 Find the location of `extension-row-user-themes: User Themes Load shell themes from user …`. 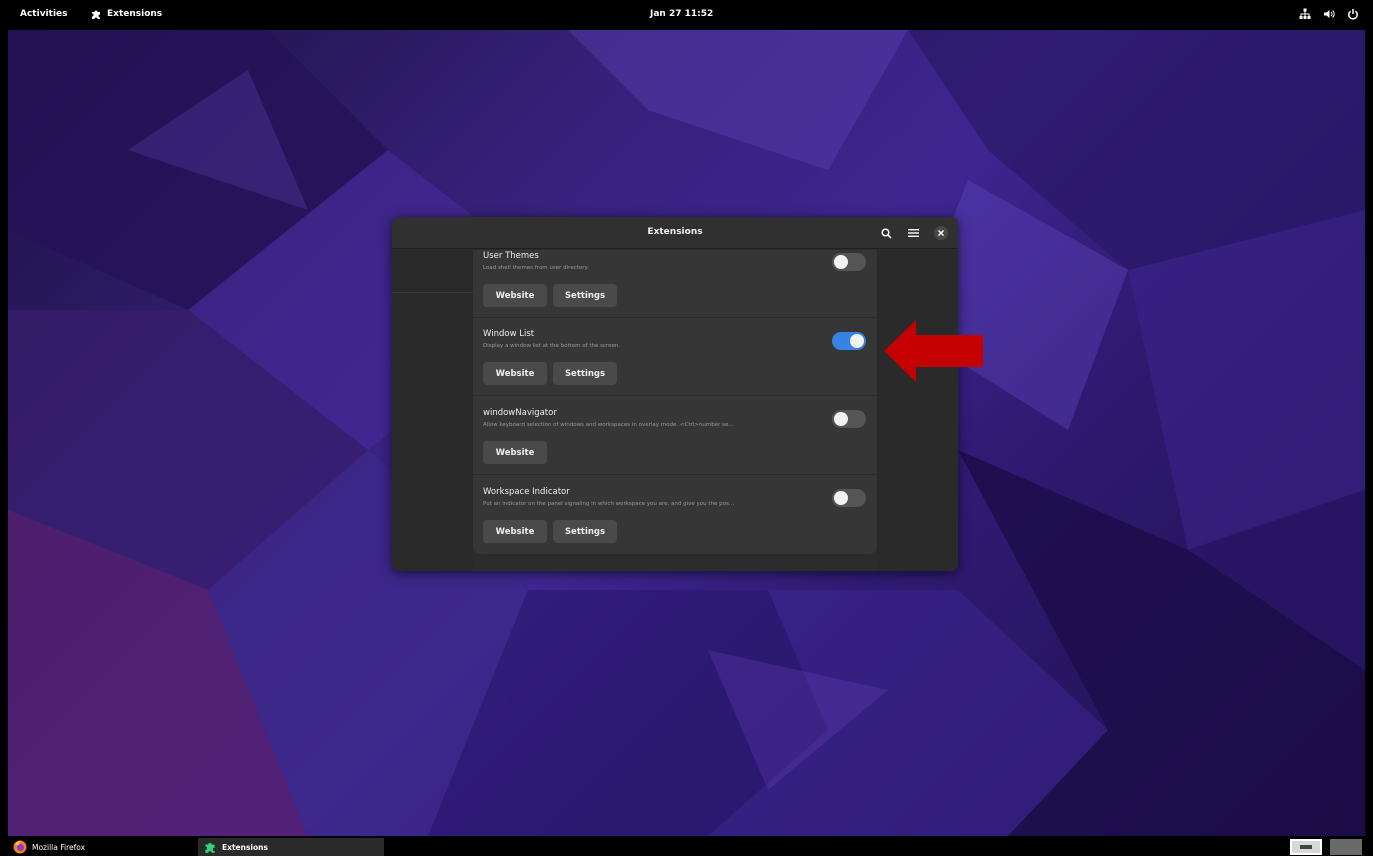

extension-row-user-themes: User Themes Load shell themes from user … is located at coordinates (675, 284).